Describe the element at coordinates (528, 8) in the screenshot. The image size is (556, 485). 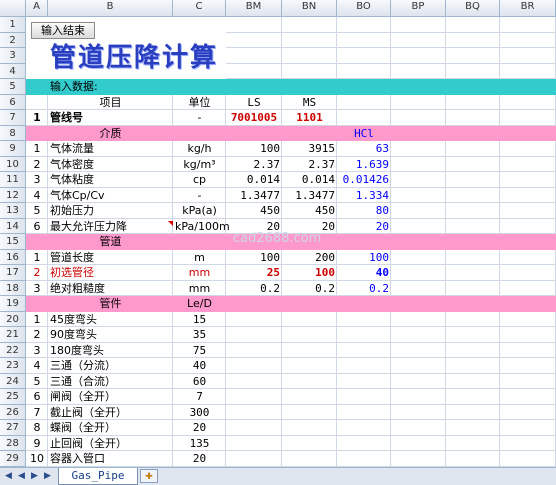
I see `column-header-br: BR` at that location.